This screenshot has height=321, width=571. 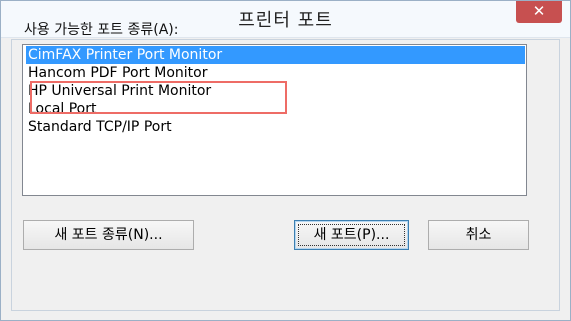 I want to click on focus-ring, so click(x=351, y=235).